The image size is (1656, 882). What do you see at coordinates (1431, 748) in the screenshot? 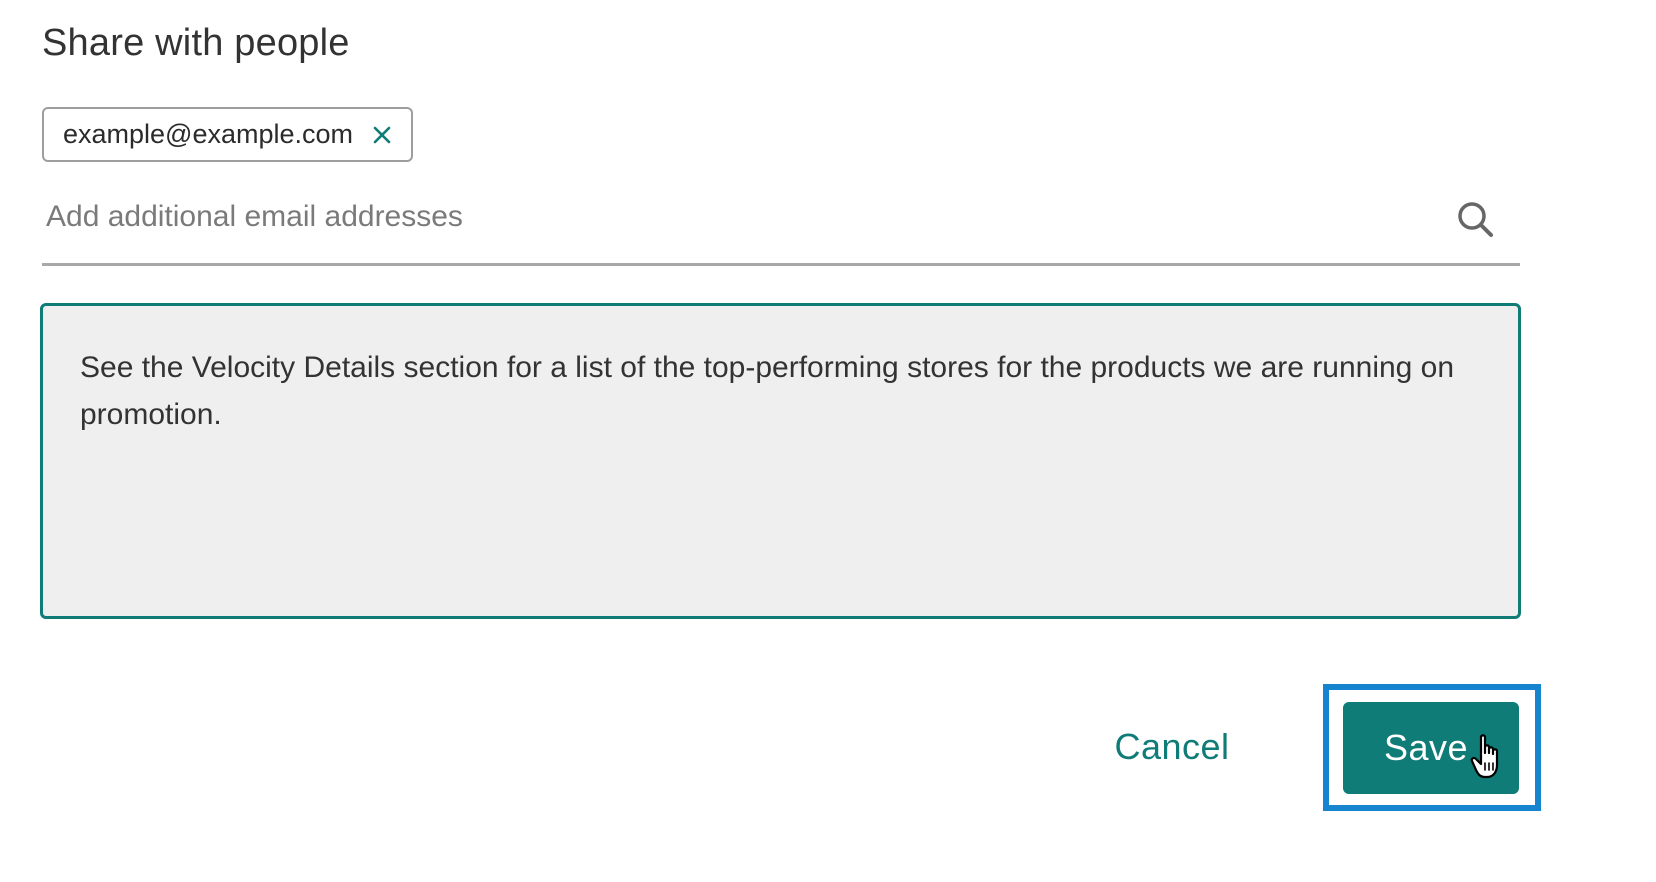
I see `save-button: Save` at bounding box center [1431, 748].